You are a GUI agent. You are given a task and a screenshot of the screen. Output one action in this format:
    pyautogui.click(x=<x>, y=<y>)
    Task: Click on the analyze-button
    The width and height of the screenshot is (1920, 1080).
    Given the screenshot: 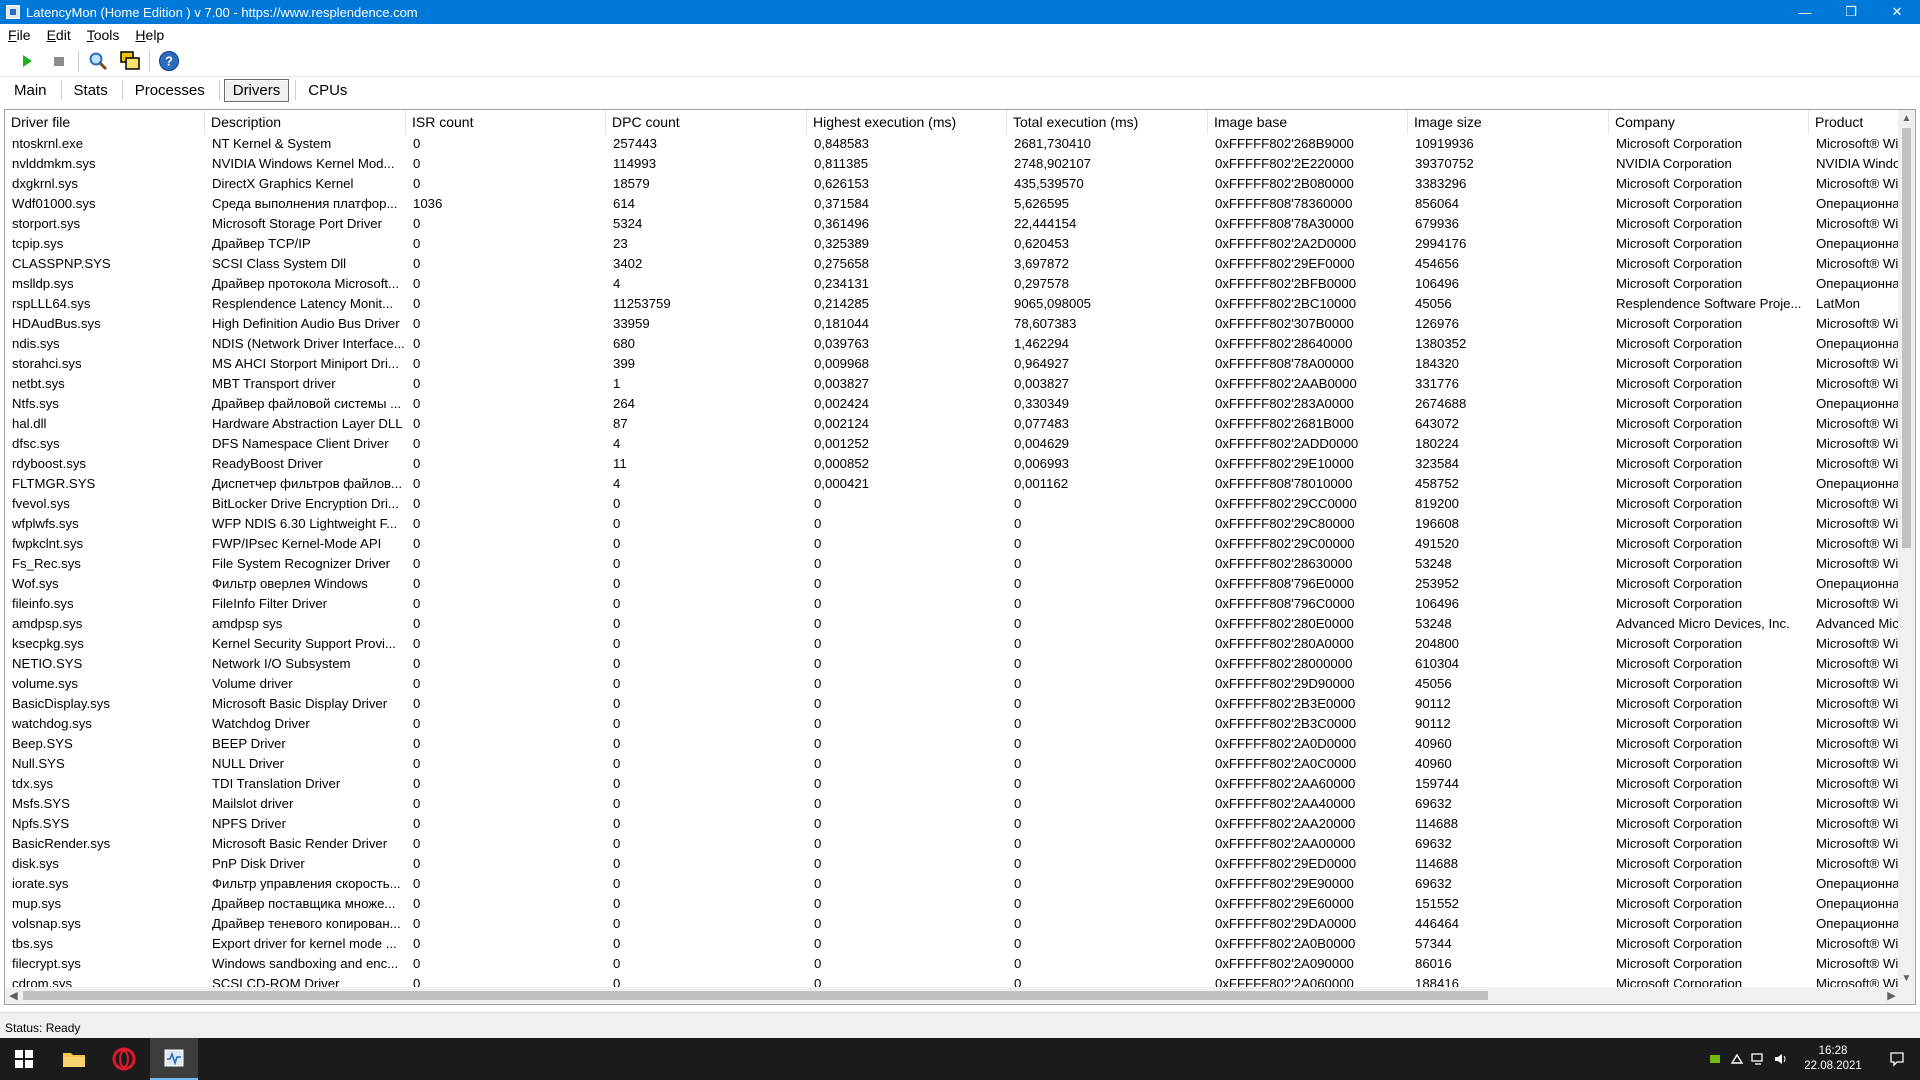 What is the action you would take?
    pyautogui.click(x=98, y=61)
    